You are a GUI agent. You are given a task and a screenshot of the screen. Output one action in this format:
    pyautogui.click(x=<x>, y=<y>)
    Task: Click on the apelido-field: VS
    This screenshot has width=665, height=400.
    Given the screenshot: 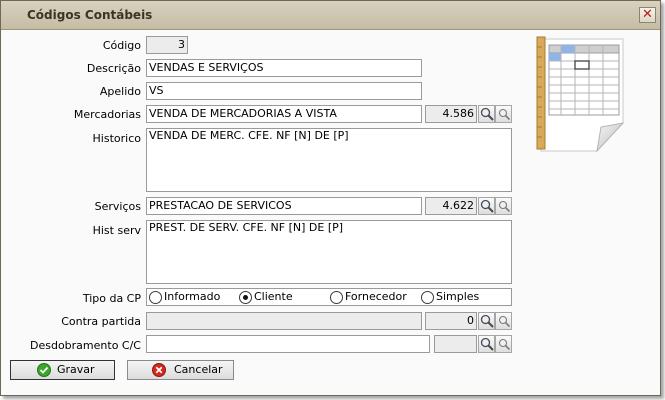 What is the action you would take?
    pyautogui.click(x=284, y=91)
    